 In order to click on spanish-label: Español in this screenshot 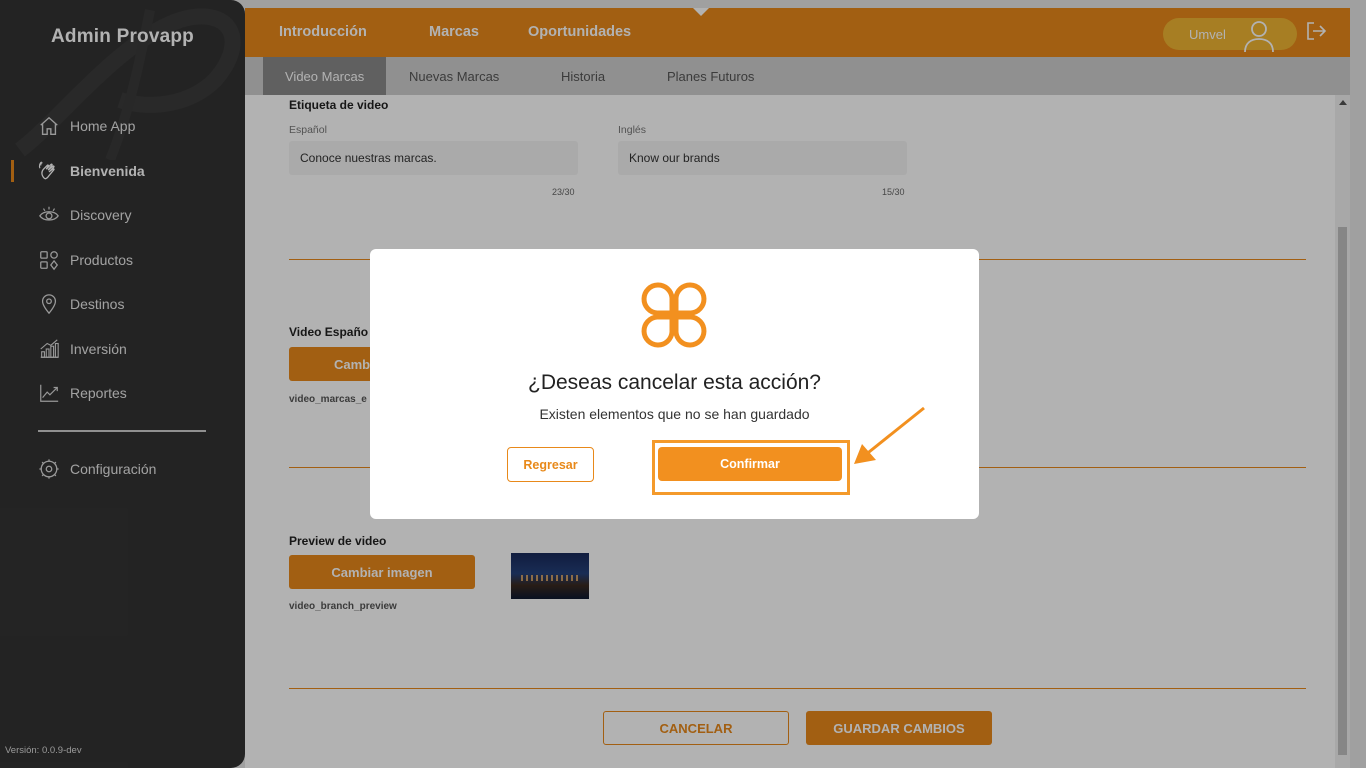, I will do `click(308, 130)`.